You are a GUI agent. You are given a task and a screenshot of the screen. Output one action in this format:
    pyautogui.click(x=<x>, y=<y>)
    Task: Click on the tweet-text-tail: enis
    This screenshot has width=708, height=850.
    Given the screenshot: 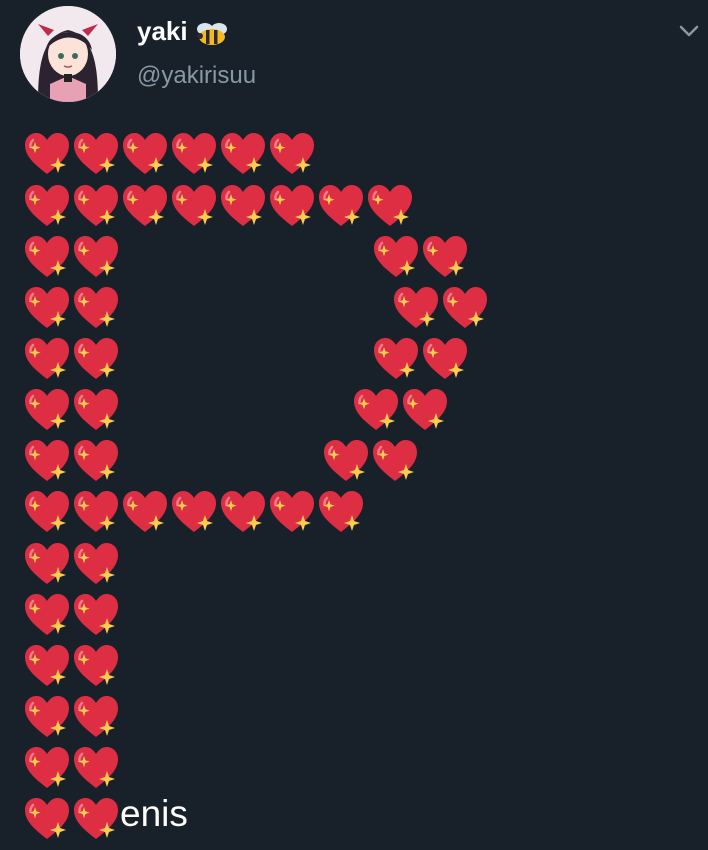 What is the action you would take?
    pyautogui.click(x=154, y=813)
    